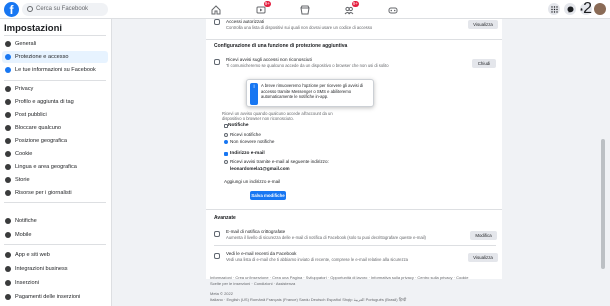  What do you see at coordinates (245, 21) in the screenshot?
I see `authorized-logins-title: Accessi autorizzati` at bounding box center [245, 21].